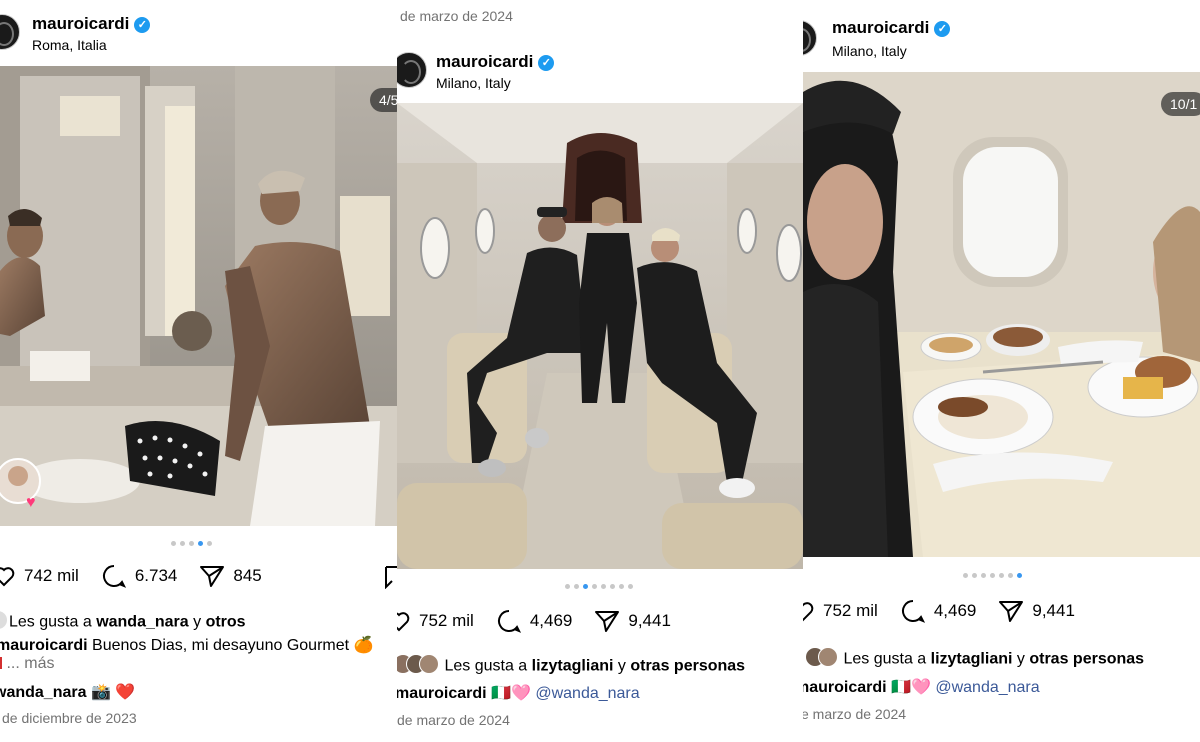  What do you see at coordinates (226, 622) in the screenshot?
I see `liked-by-others-link: otros` at bounding box center [226, 622].